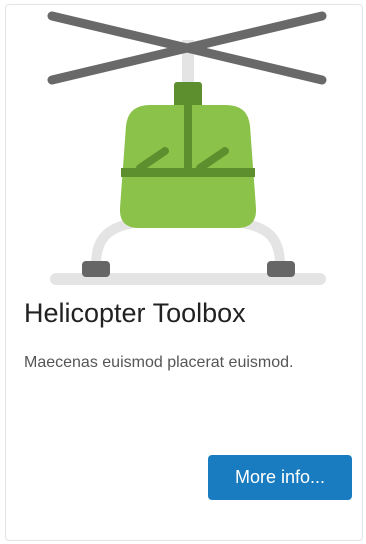  I want to click on card-title: Helicopter Toolbox, so click(135, 313).